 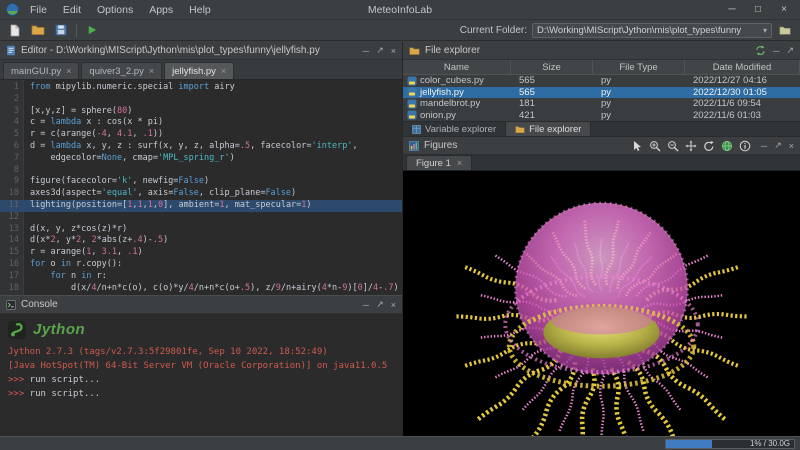 I want to click on tab-label: Variable explorer, so click(x=461, y=129).